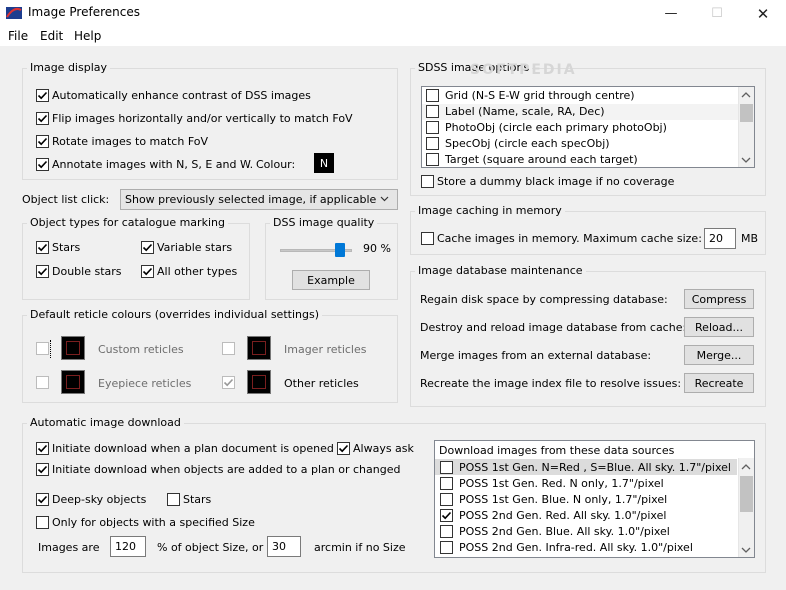 The height and width of the screenshot is (590, 786). What do you see at coordinates (343, 448) in the screenshot?
I see `always-ask-checkbox` at bounding box center [343, 448].